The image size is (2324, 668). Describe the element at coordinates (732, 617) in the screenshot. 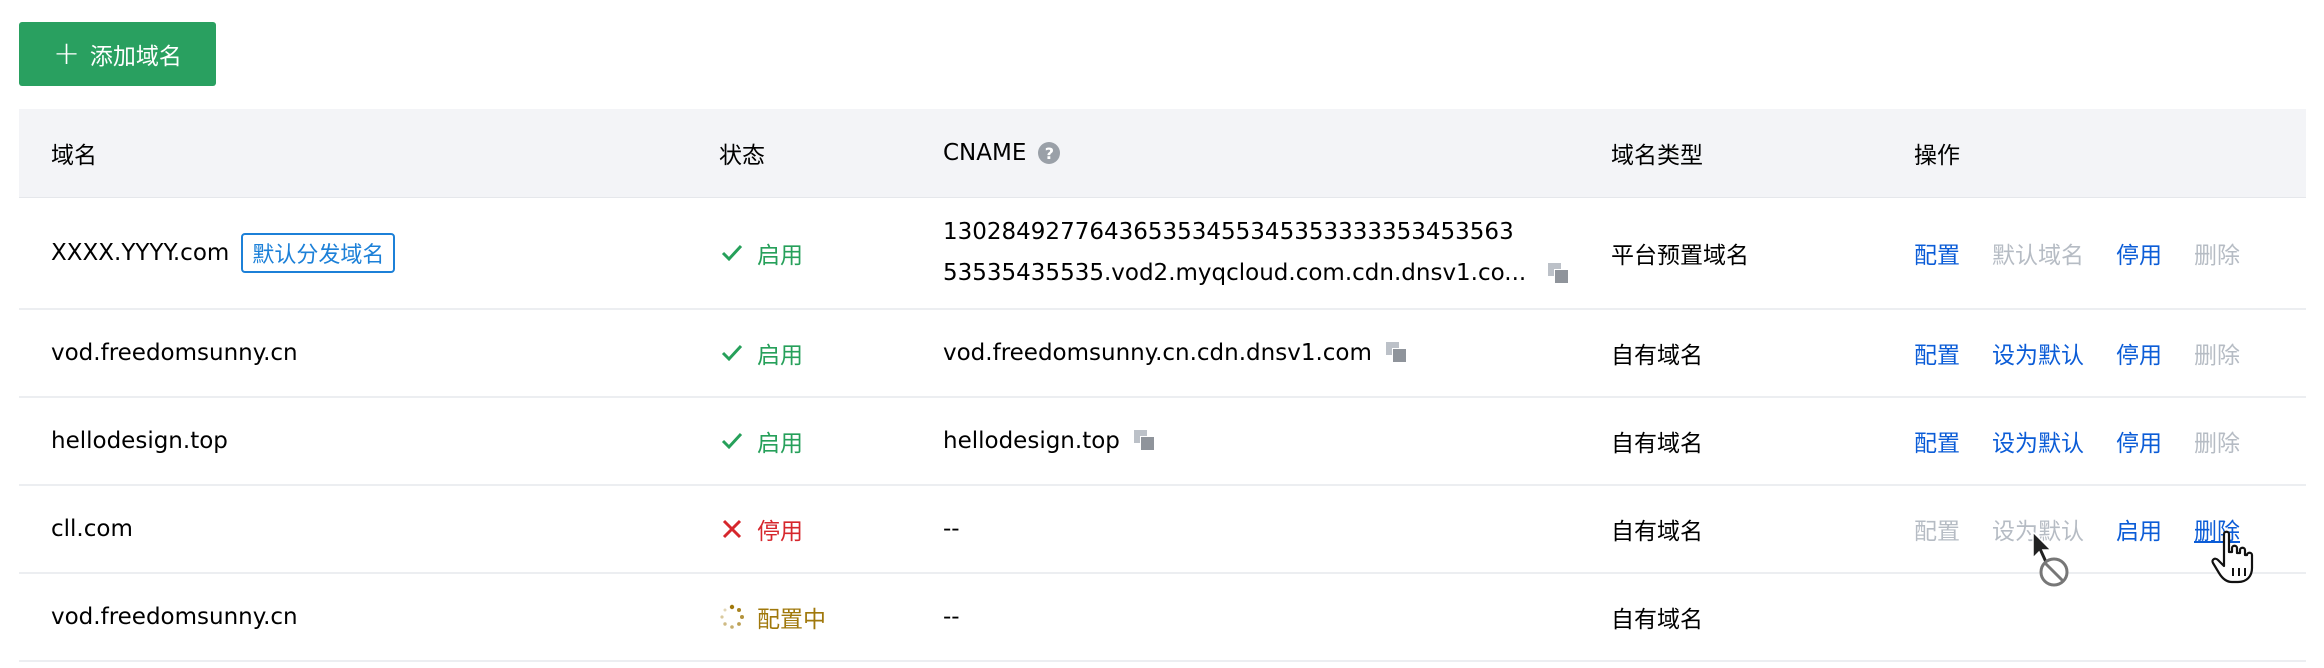

I see `loading-icon` at that location.